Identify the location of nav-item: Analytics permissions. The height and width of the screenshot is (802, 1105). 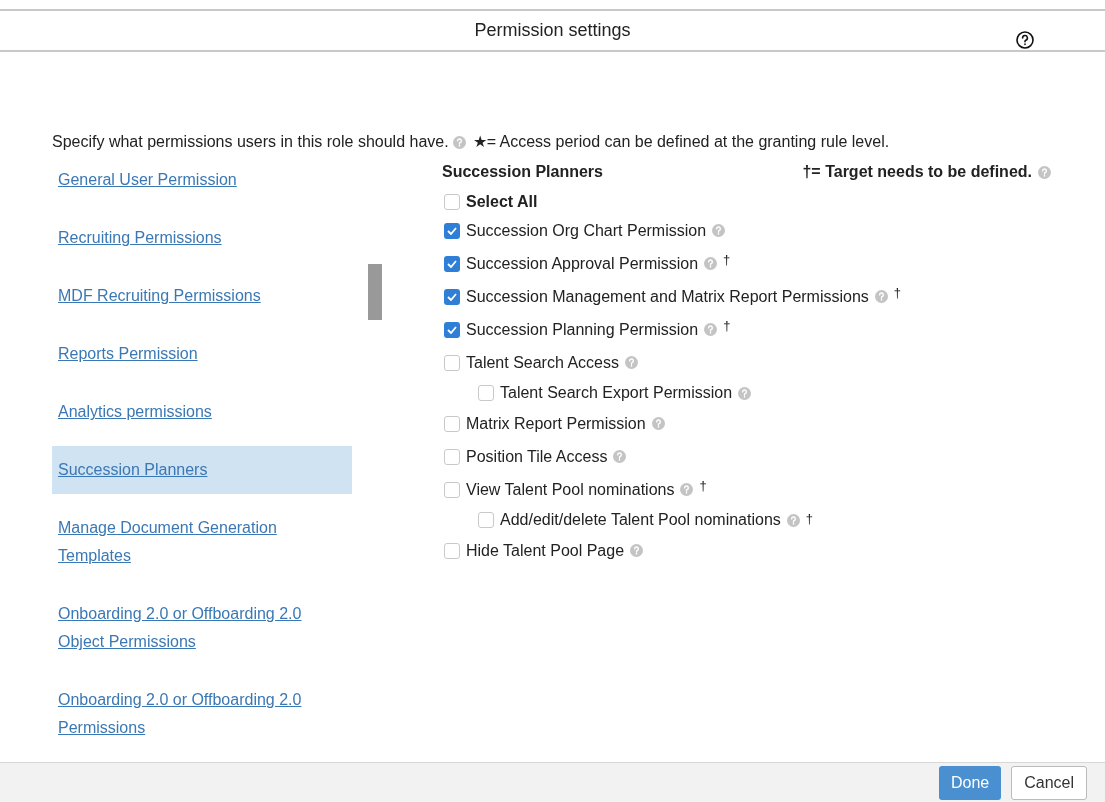
(202, 412).